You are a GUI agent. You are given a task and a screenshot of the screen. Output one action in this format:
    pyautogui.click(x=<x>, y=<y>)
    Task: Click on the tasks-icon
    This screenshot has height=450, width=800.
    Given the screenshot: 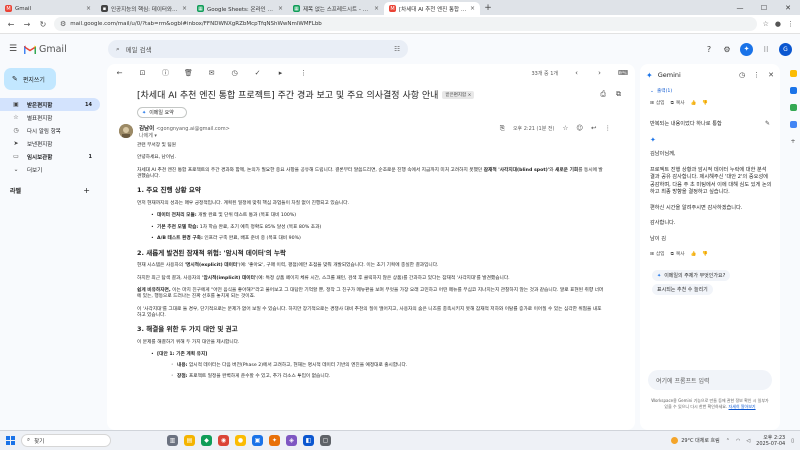 What is the action you would take?
    pyautogui.click(x=793, y=107)
    